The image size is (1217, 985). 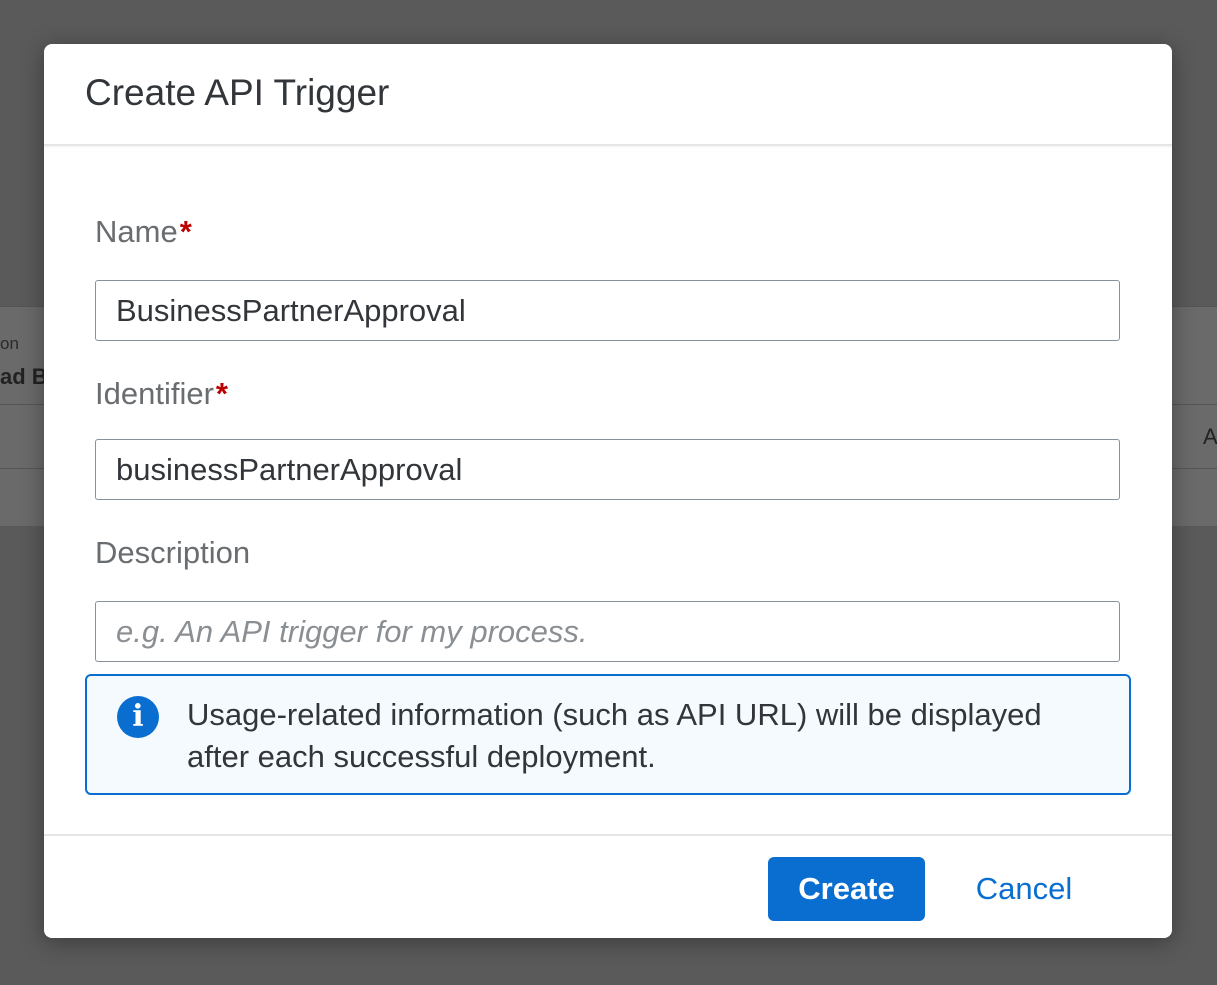 What do you see at coordinates (607, 310) in the screenshot?
I see `name-input` at bounding box center [607, 310].